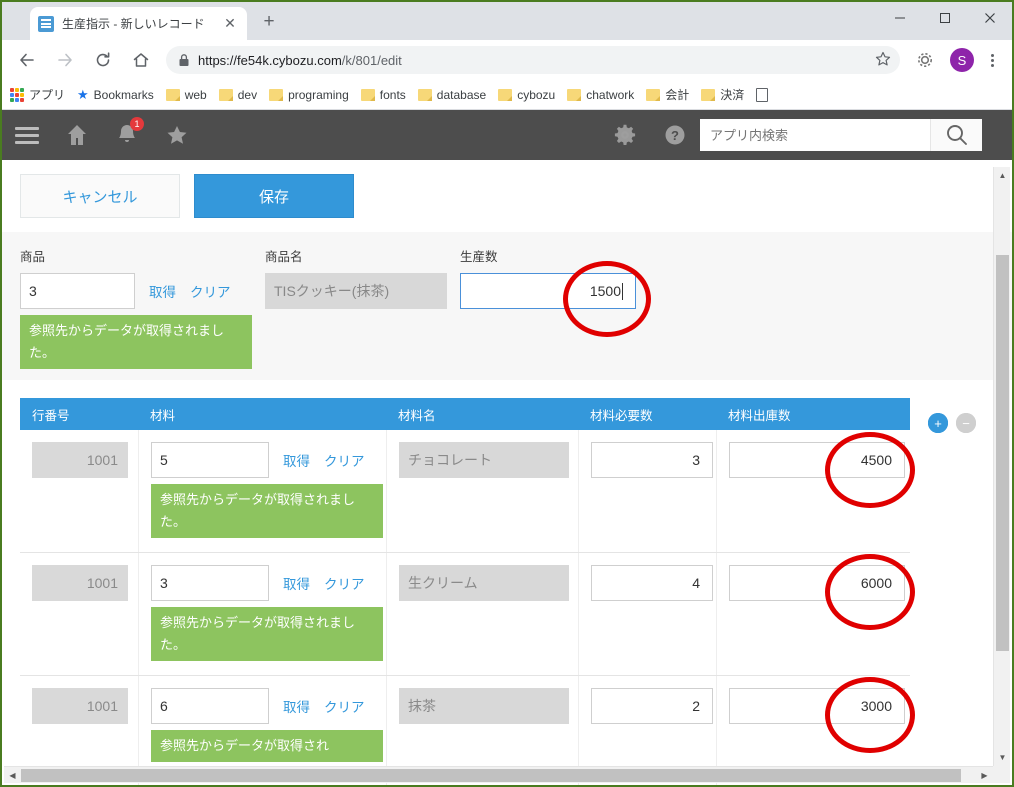 Image resolution: width=1014 pixels, height=787 pixels. I want to click on forward-icon, so click(65, 60).